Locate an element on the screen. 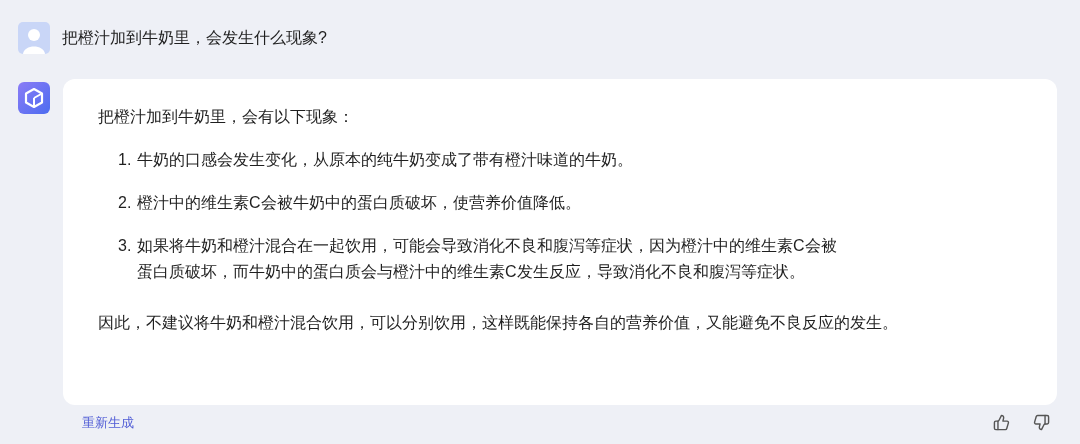 Image resolution: width=1080 pixels, height=444 pixels. list-item-text: 牛奶的口感会发生变化，从原本的纯牛奶变成了带有橙汁味道的牛奶。 is located at coordinates (385, 160).